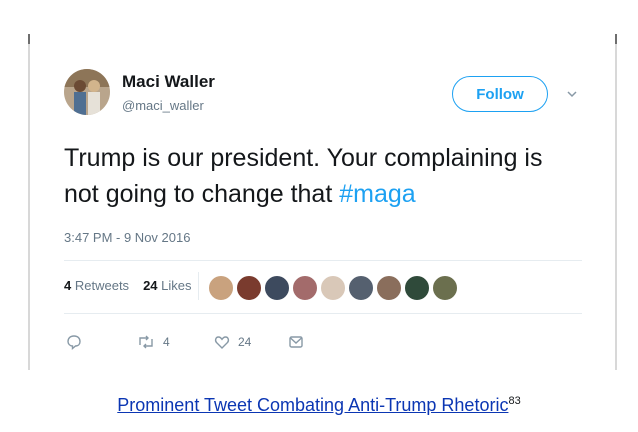  I want to click on message-icon, so click(296, 342).